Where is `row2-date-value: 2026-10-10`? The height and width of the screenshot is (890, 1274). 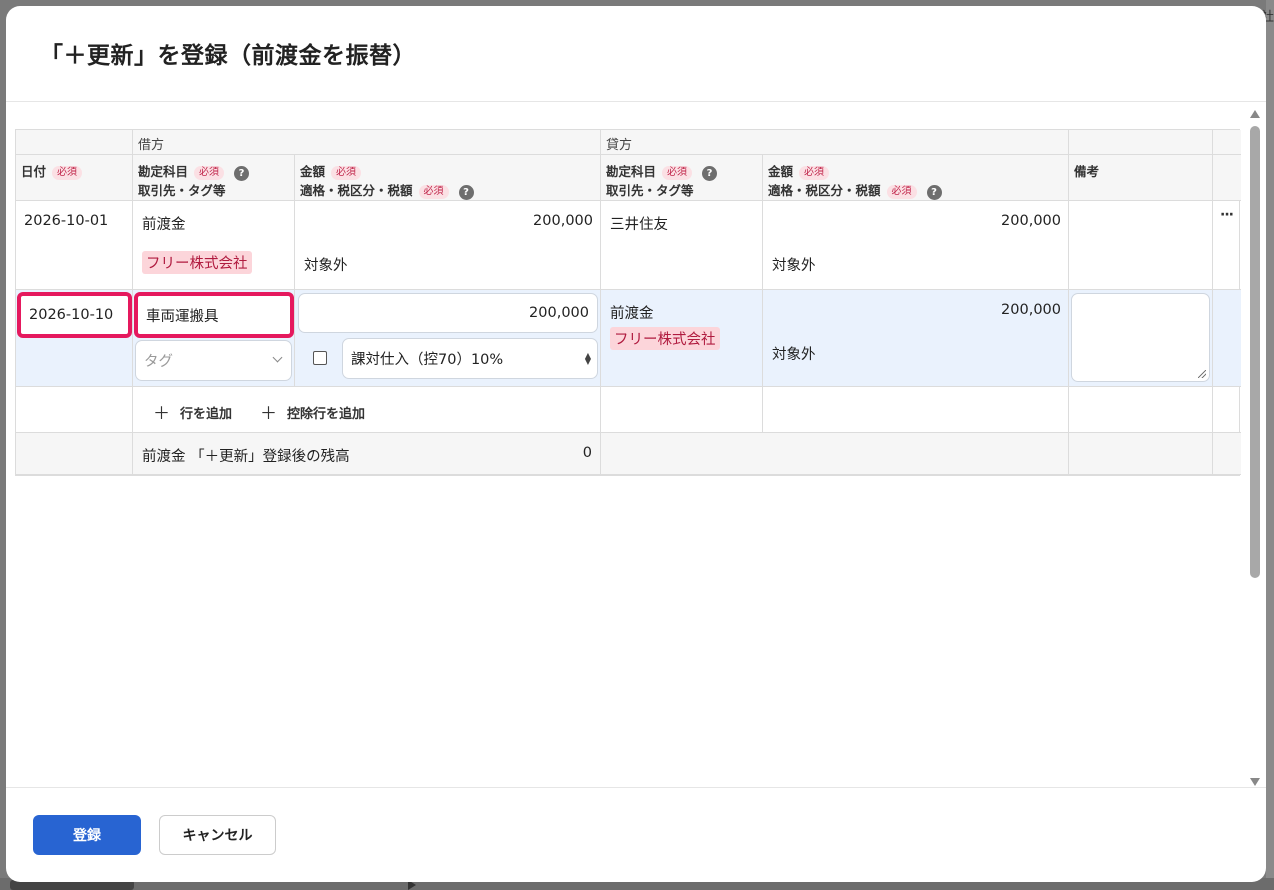
row2-date-value: 2026-10-10 is located at coordinates (71, 315).